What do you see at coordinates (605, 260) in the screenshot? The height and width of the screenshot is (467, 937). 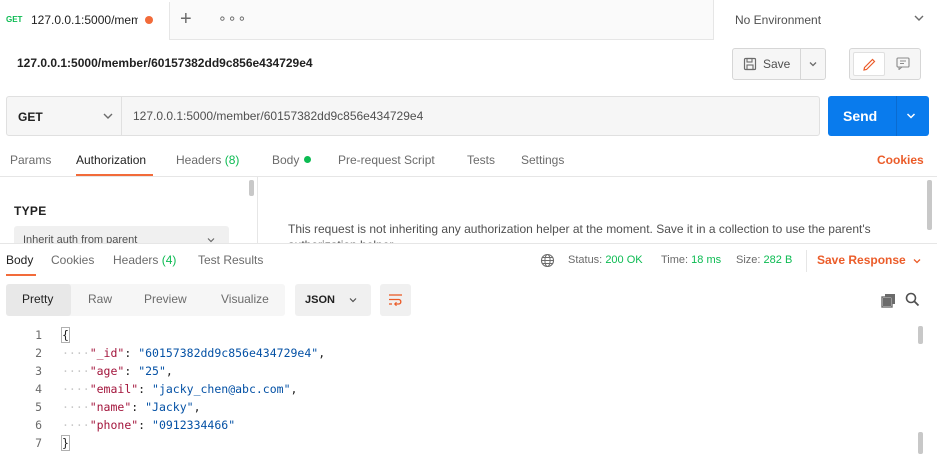 I see `response-status: Status: 200 OK` at bounding box center [605, 260].